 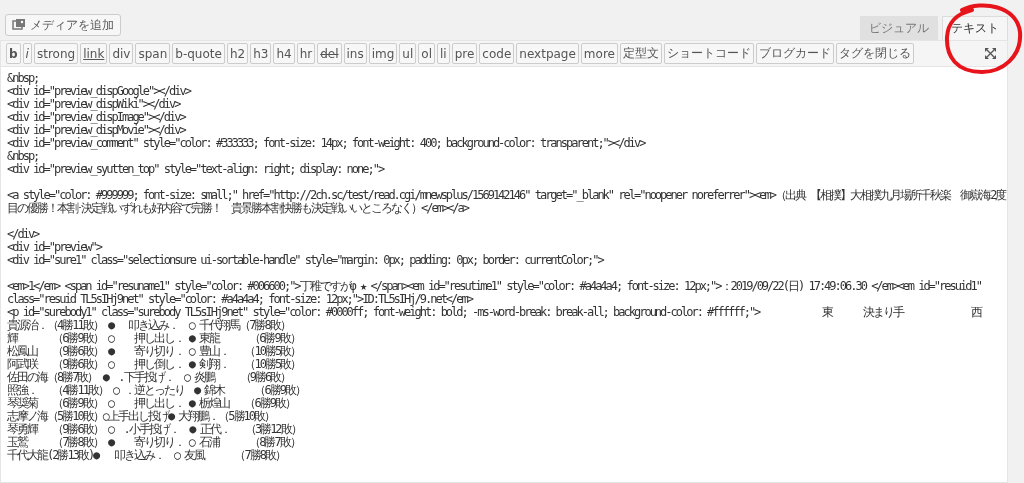 What do you see at coordinates (874, 53) in the screenshot?
I see `quicktag-button: タグを閉じる` at bounding box center [874, 53].